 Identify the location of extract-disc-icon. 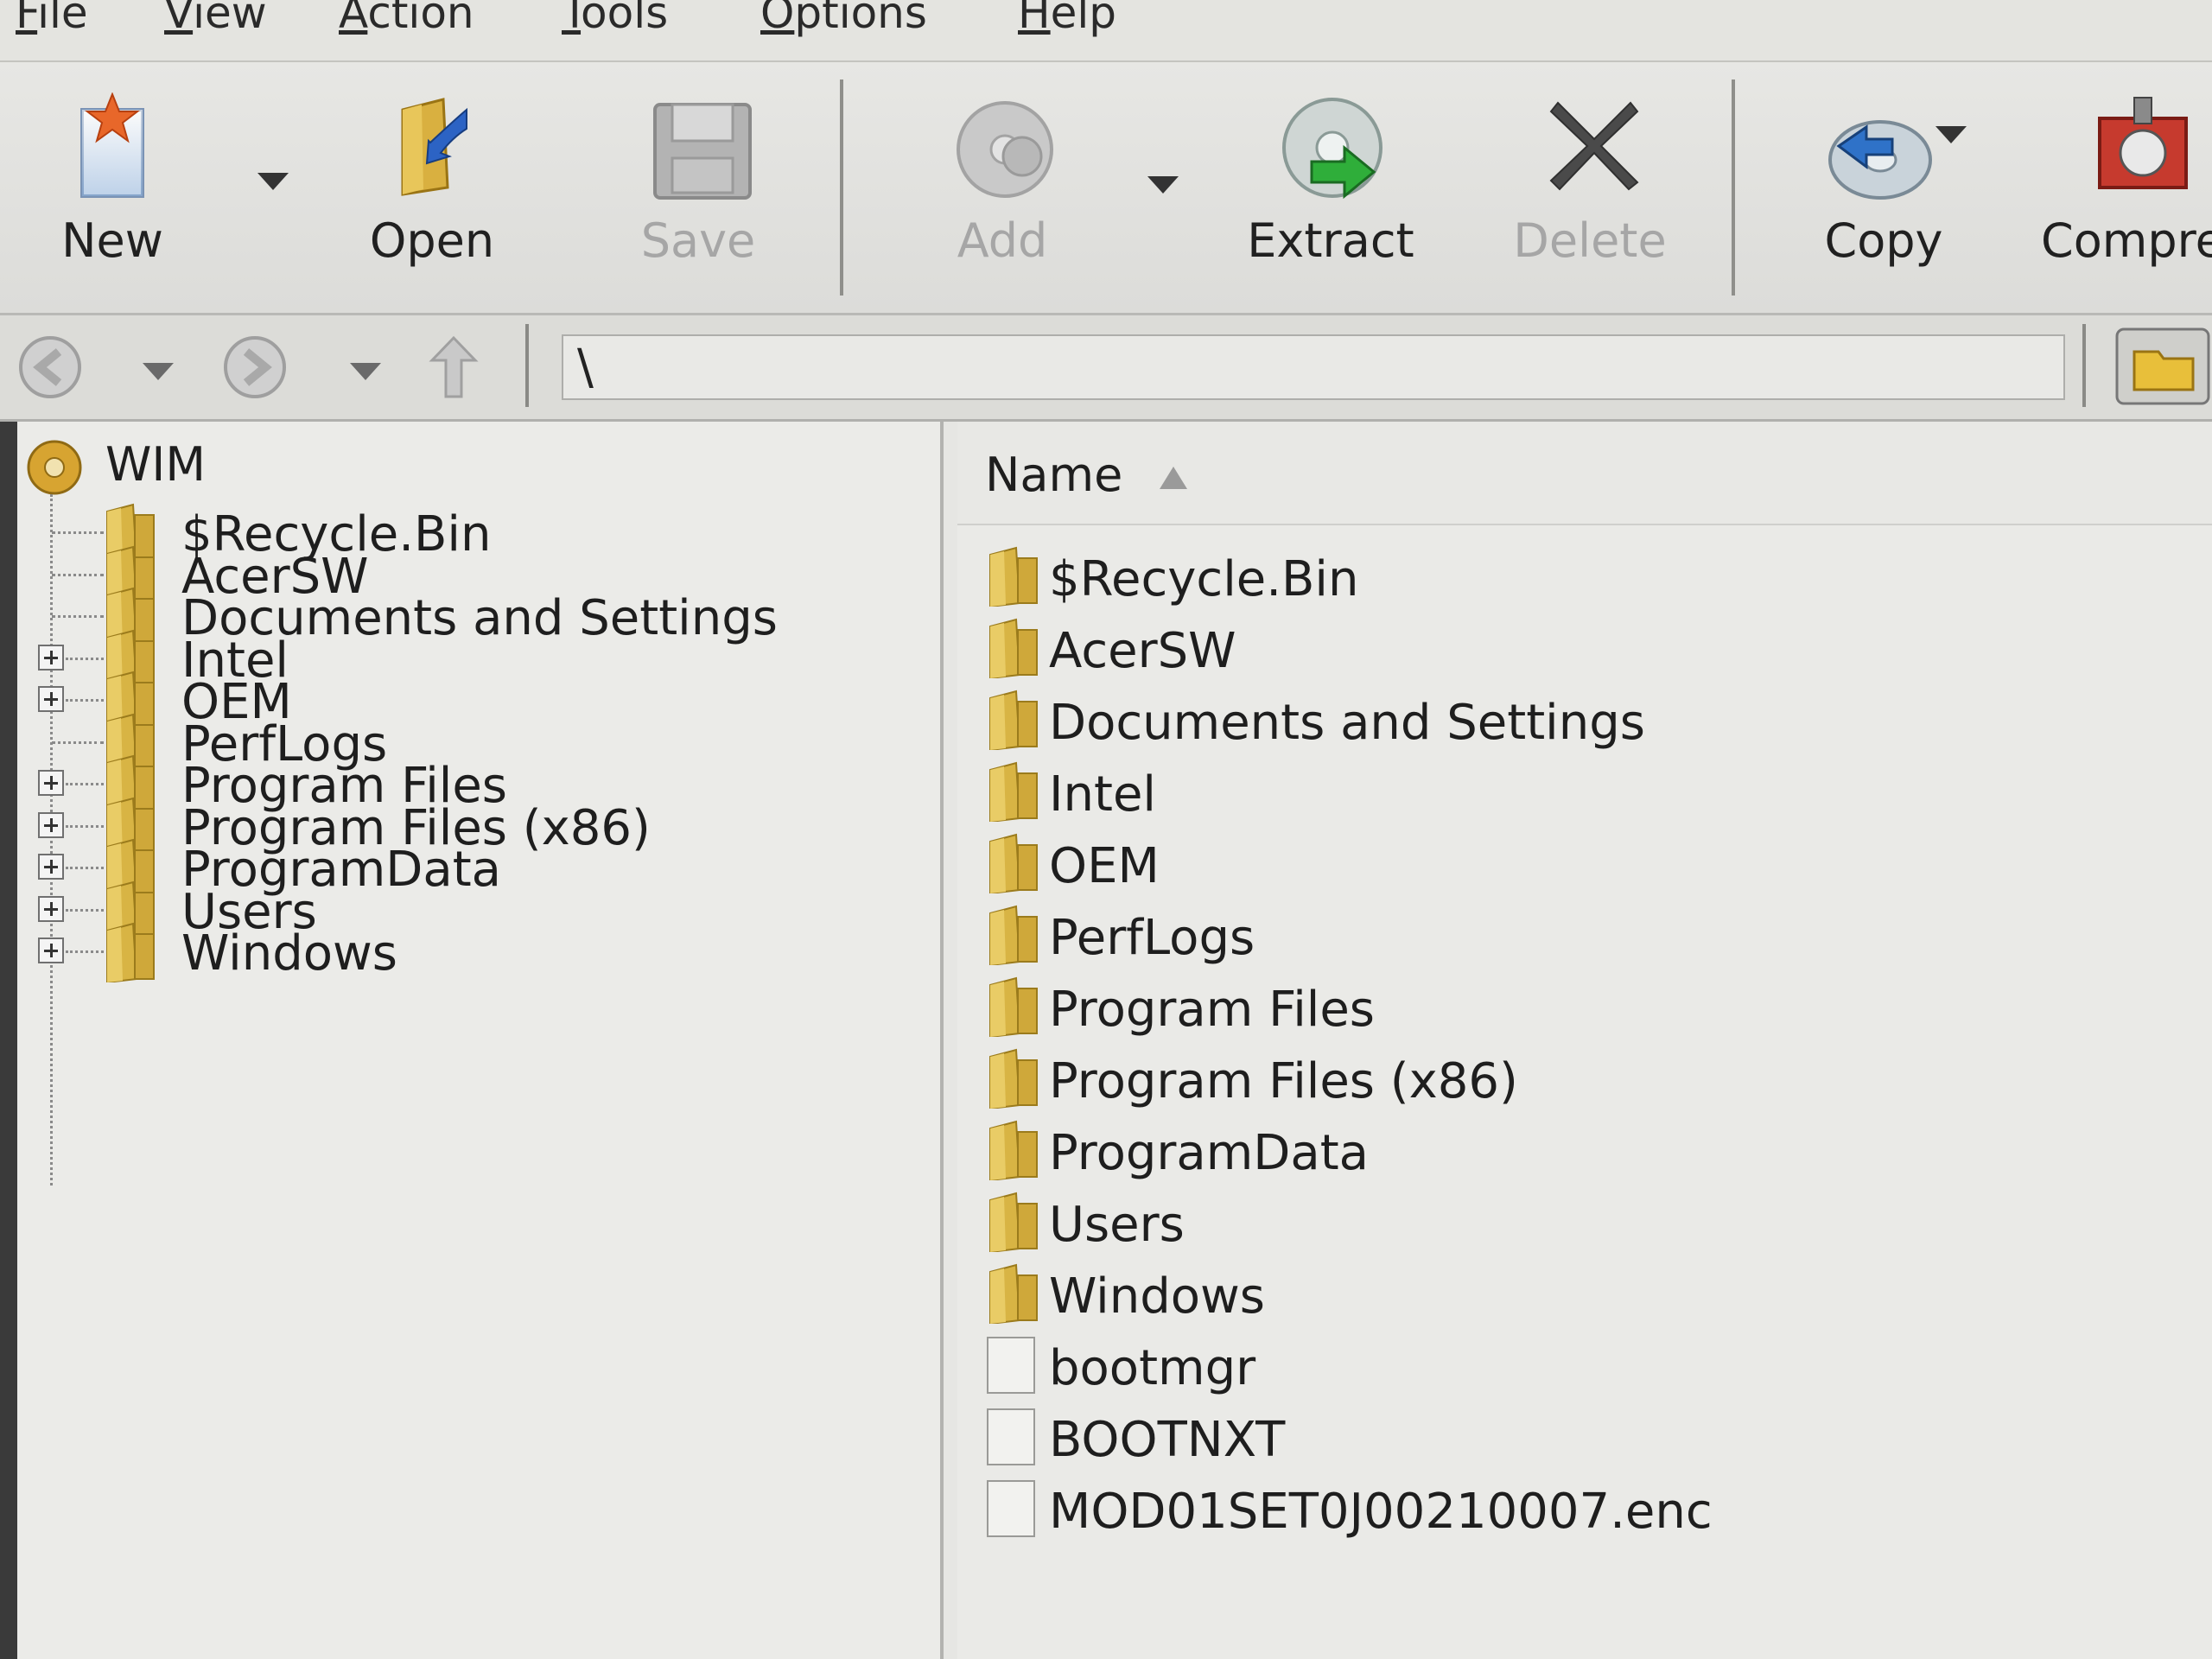
(1332, 149).